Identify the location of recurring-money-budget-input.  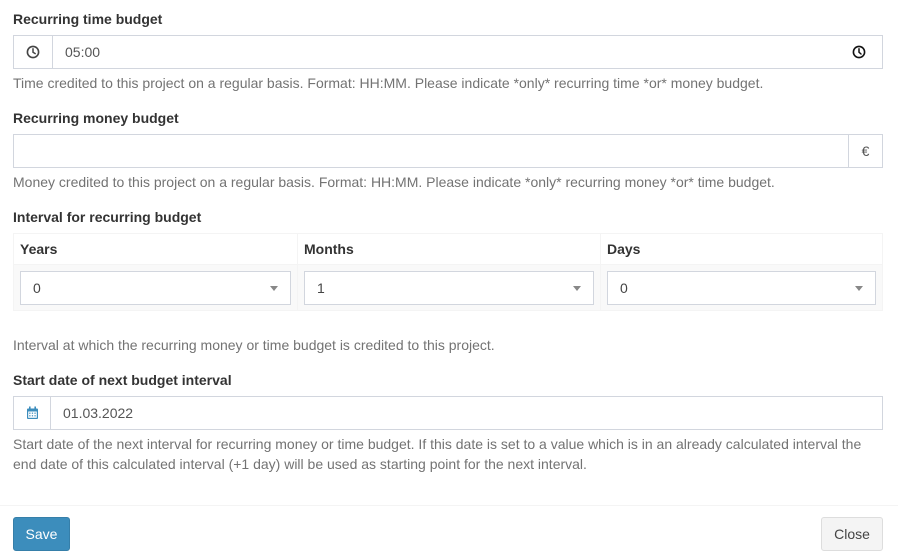
(431, 151).